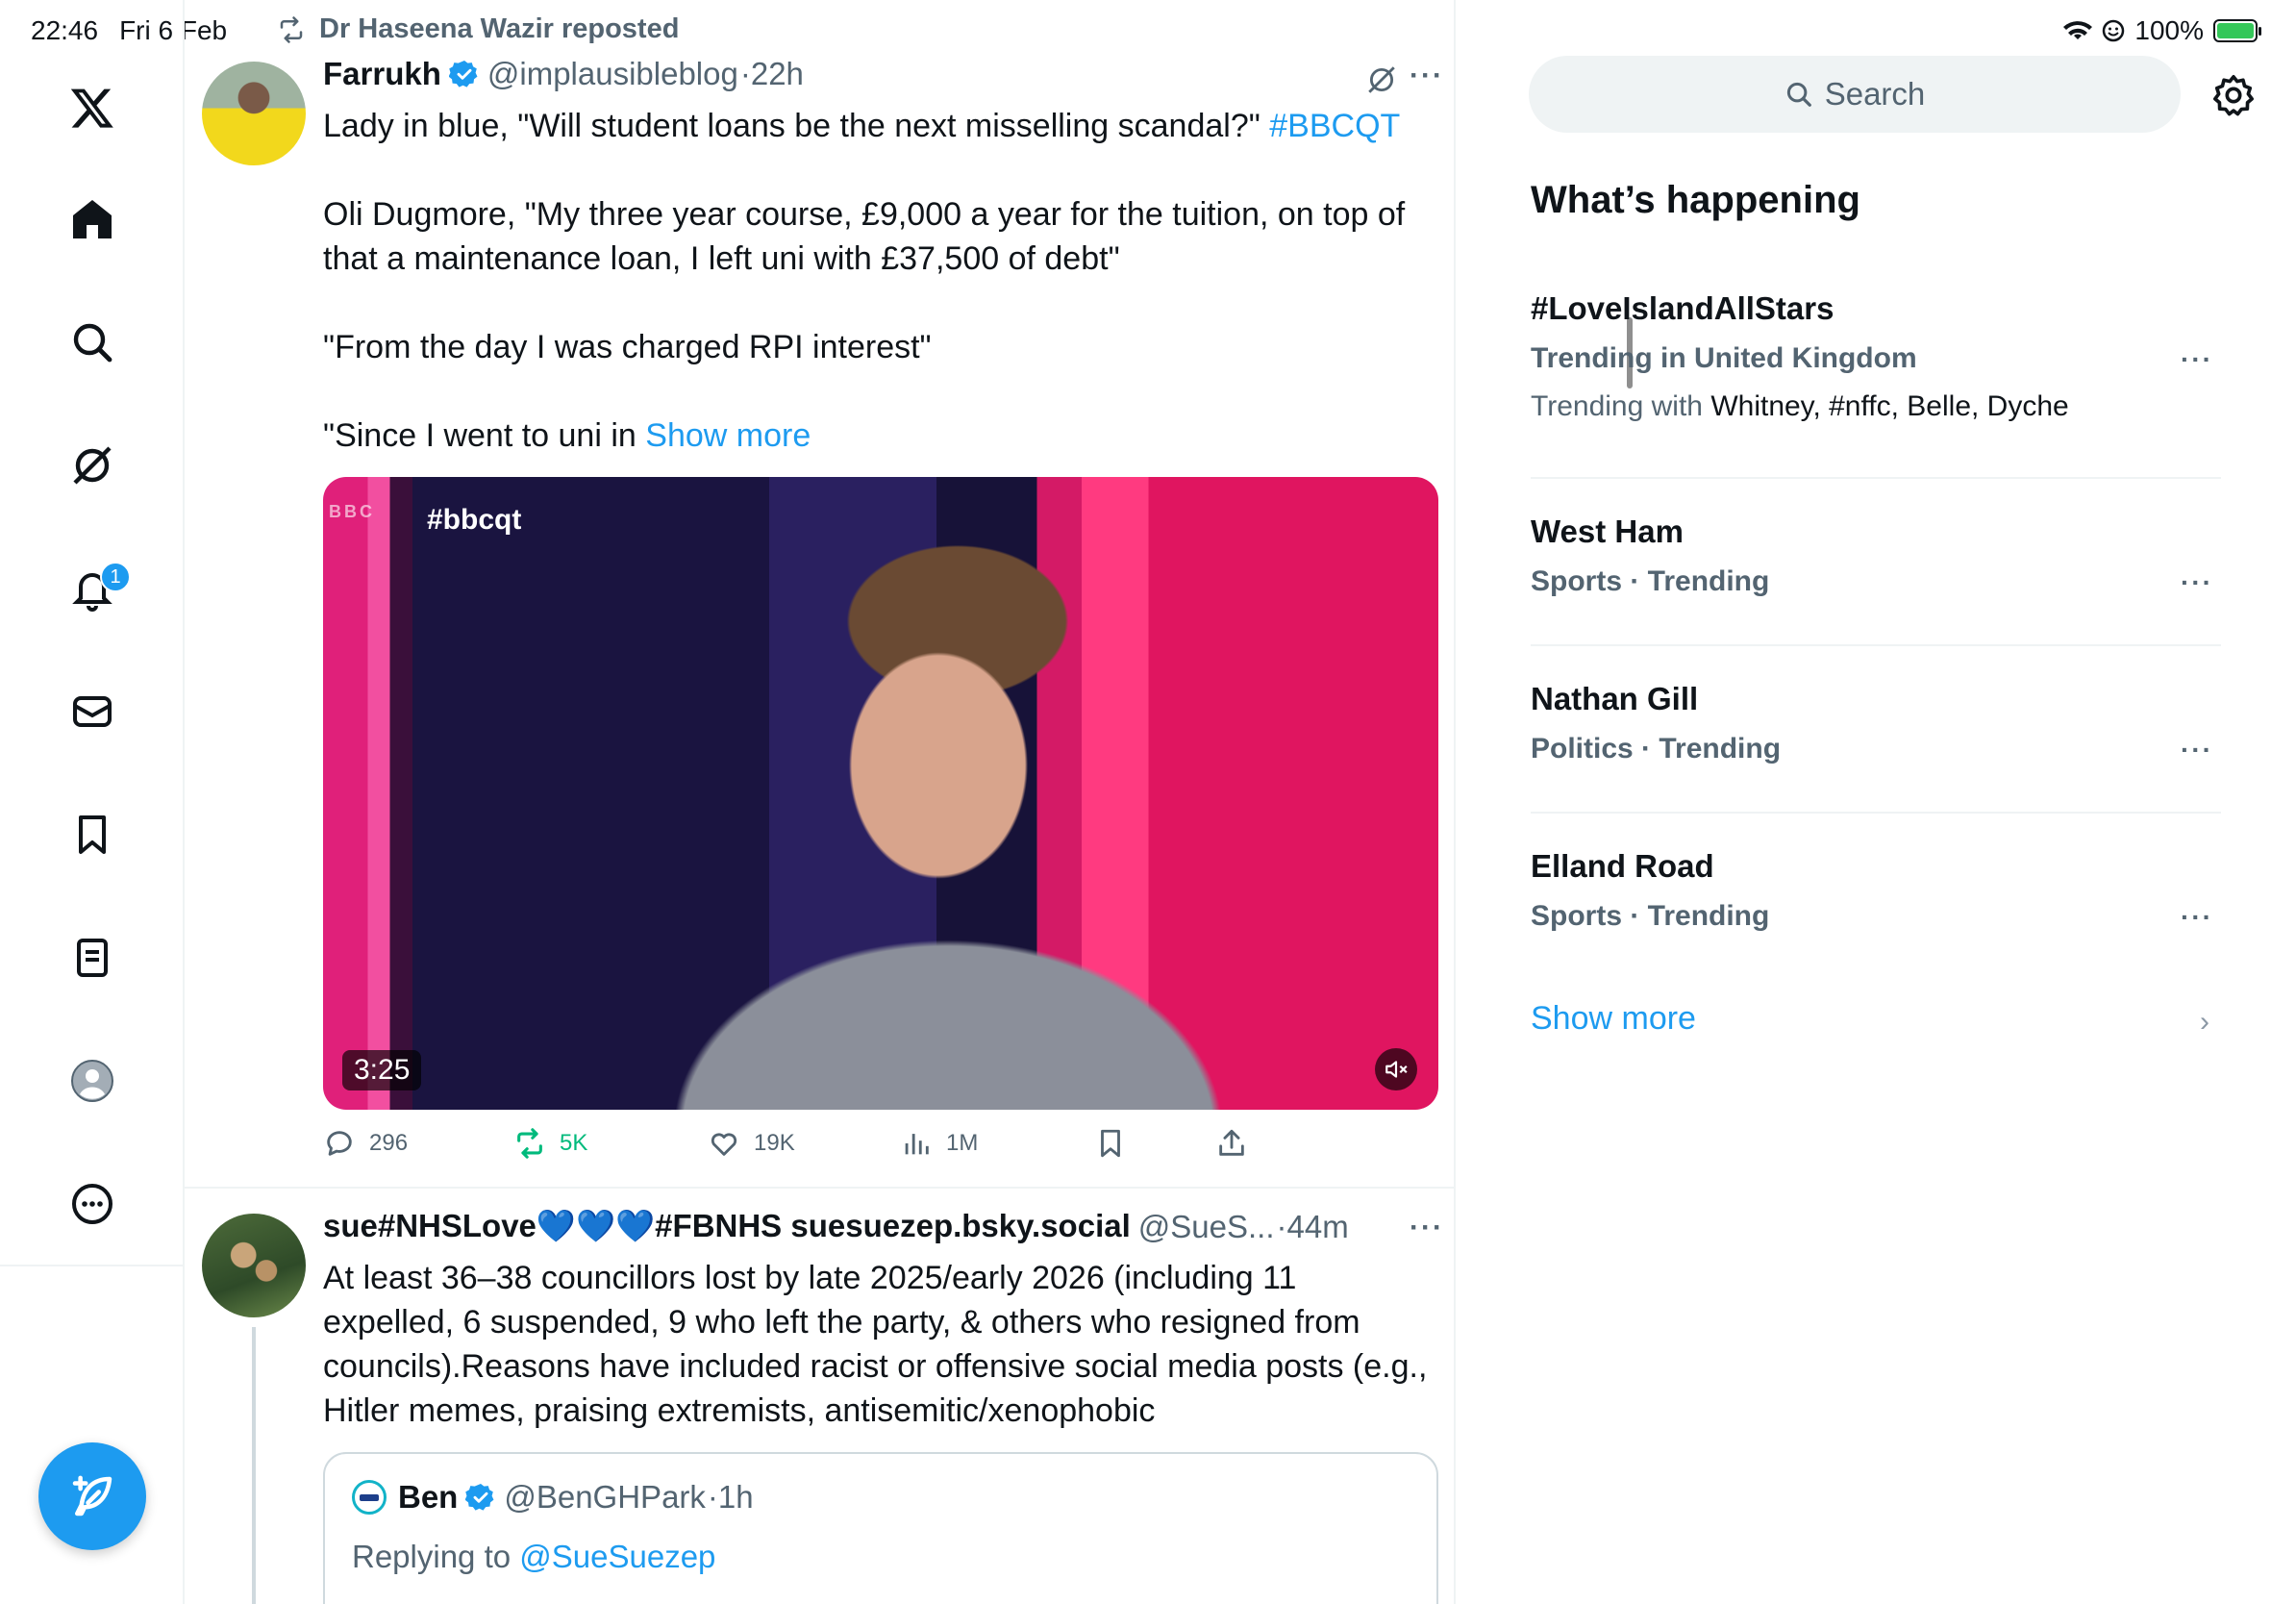  I want to click on video-duration: 3:25, so click(382, 1070).